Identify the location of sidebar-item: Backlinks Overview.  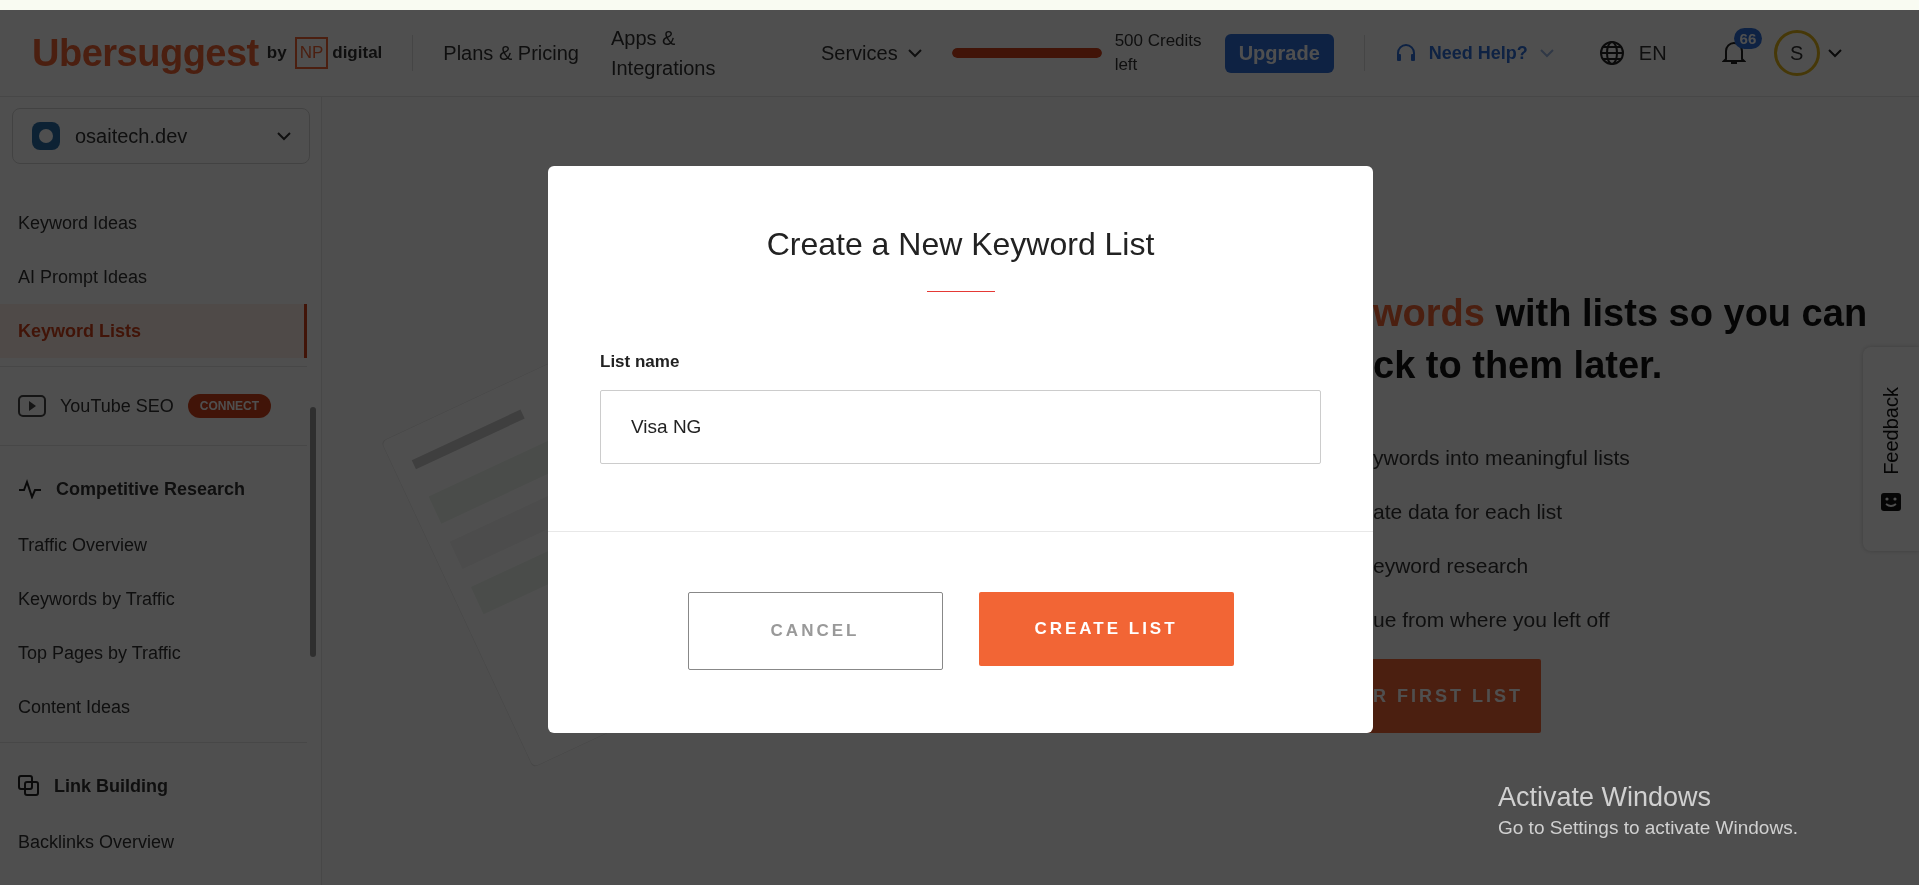
(153, 842).